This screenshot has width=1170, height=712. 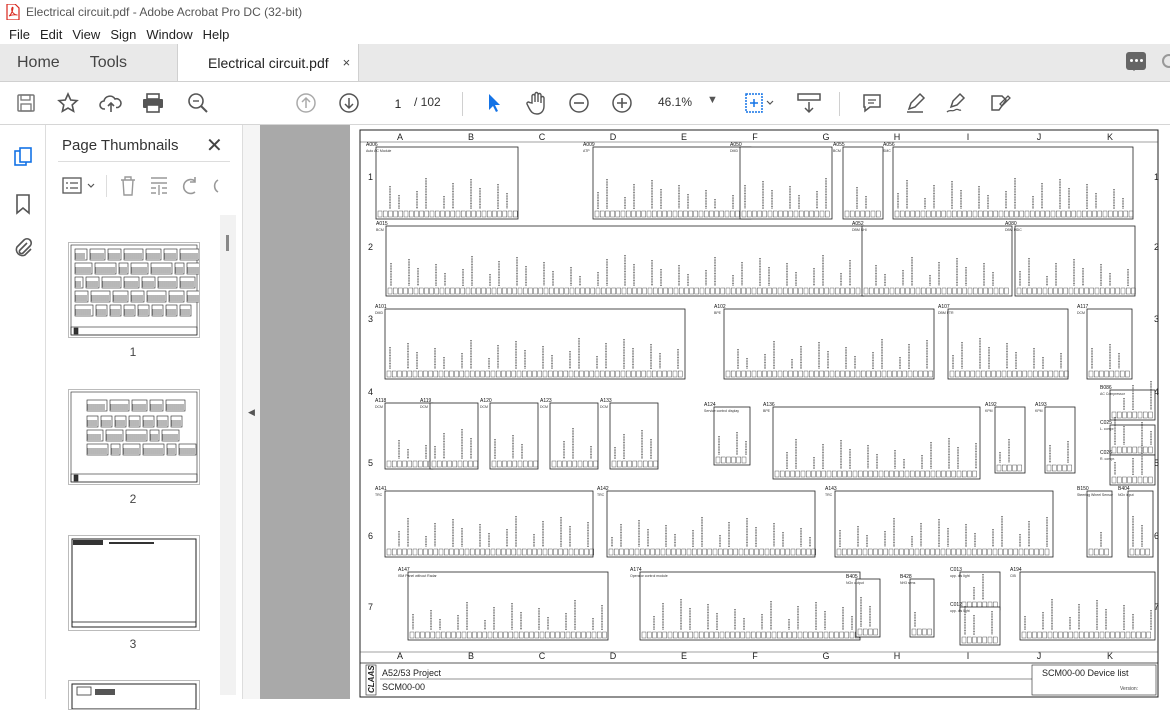 I want to click on delete-page-icon, so click(x=128, y=186).